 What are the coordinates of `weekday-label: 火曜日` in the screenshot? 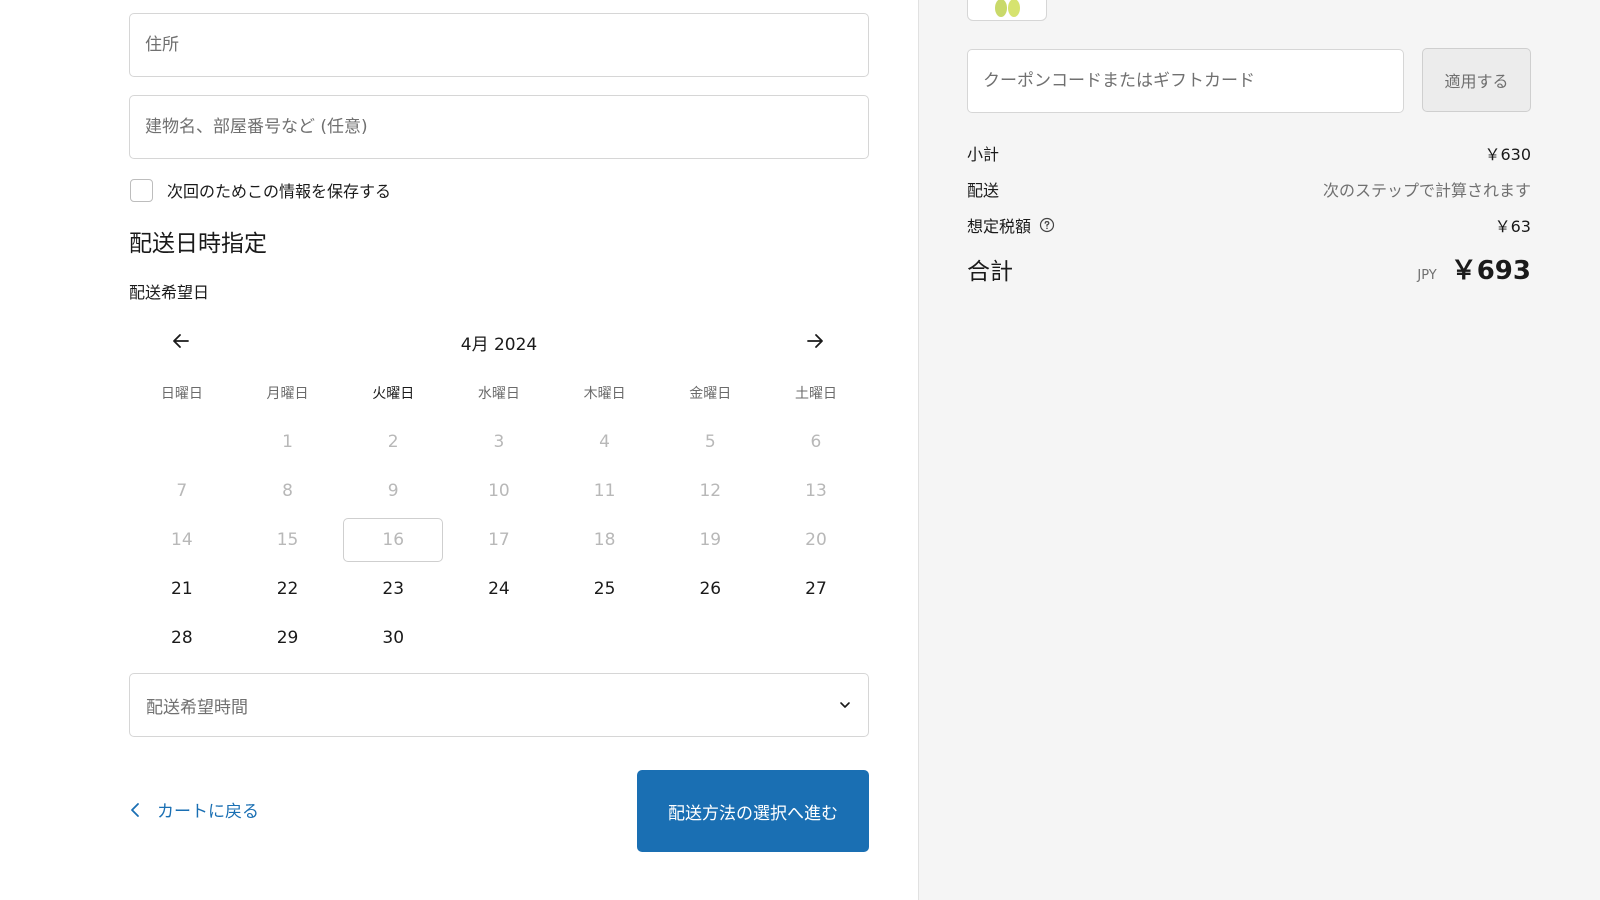 It's located at (393, 393).